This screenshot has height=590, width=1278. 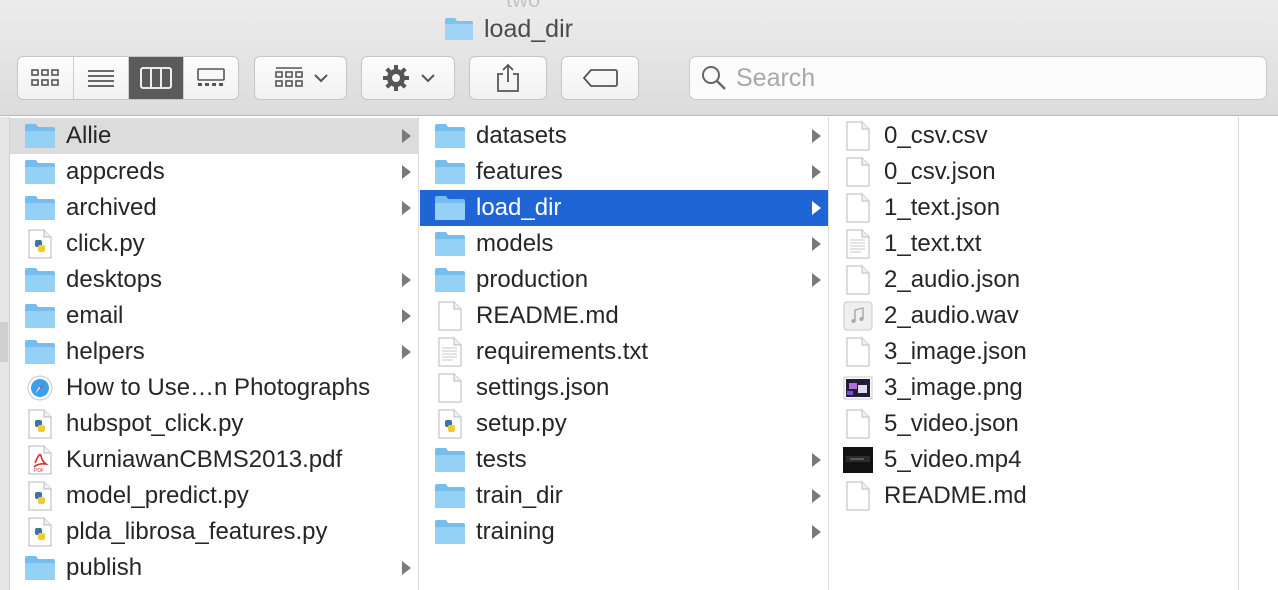 What do you see at coordinates (515, 243) in the screenshot?
I see `item-name: models` at bounding box center [515, 243].